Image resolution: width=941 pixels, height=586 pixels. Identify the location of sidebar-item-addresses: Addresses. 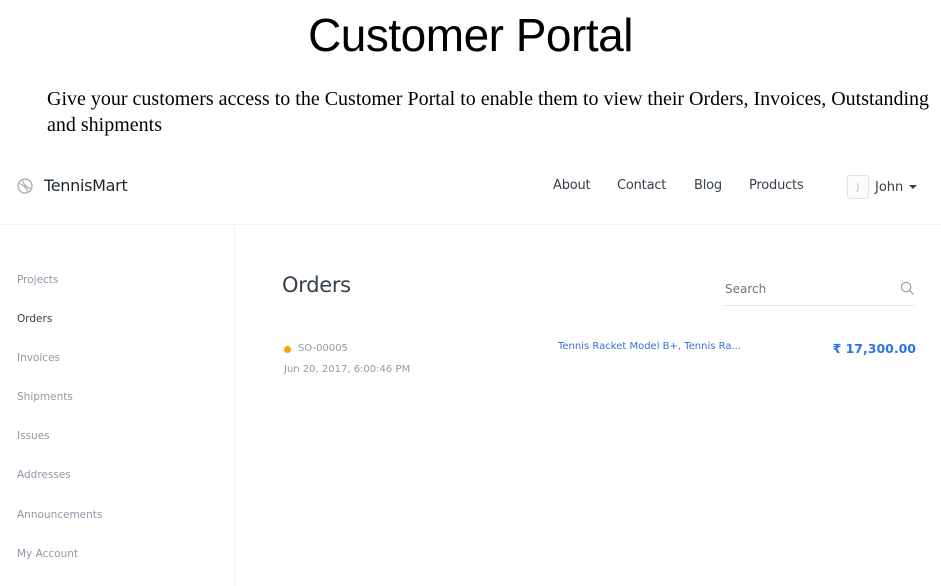
(44, 475).